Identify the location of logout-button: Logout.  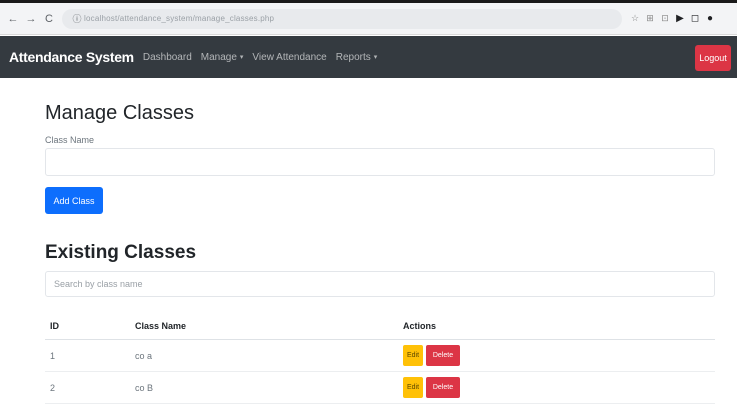
(713, 58).